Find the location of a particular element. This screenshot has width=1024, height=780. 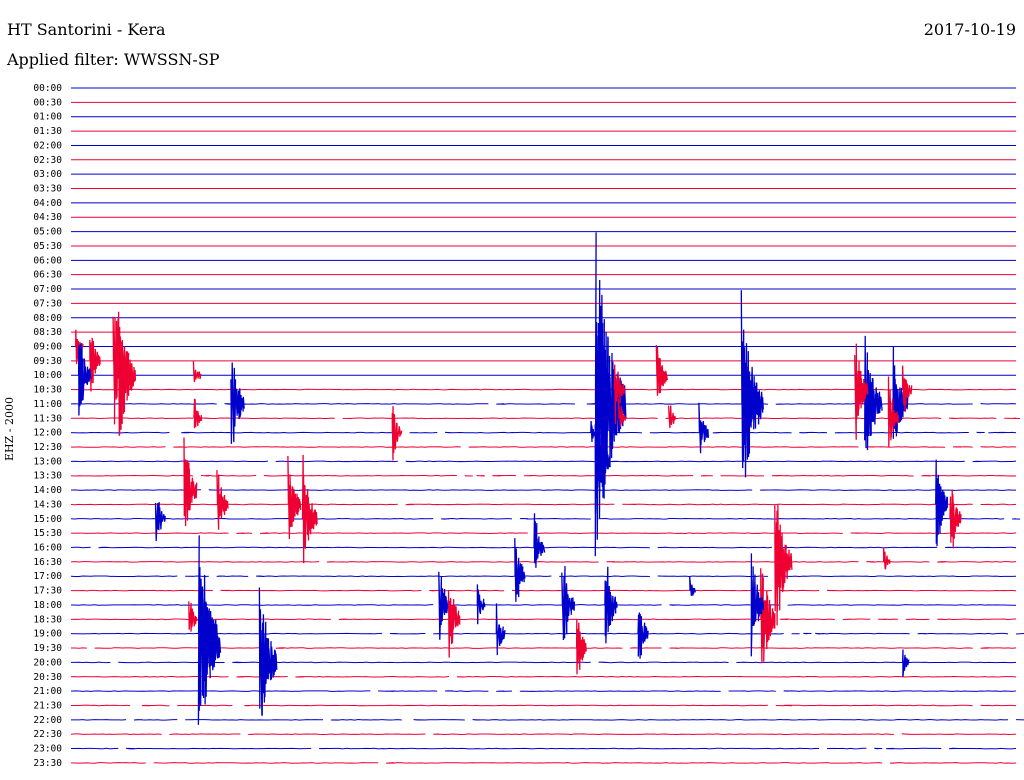

tick-label-0600: 06:00 is located at coordinates (47, 260).